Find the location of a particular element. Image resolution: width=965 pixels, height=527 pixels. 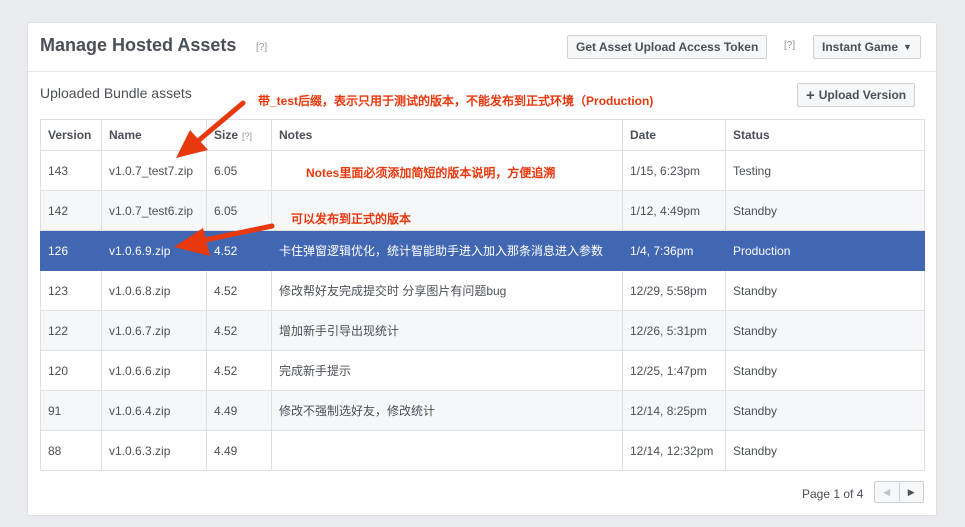

cell-notes: 完成新手提示 is located at coordinates (447, 370).